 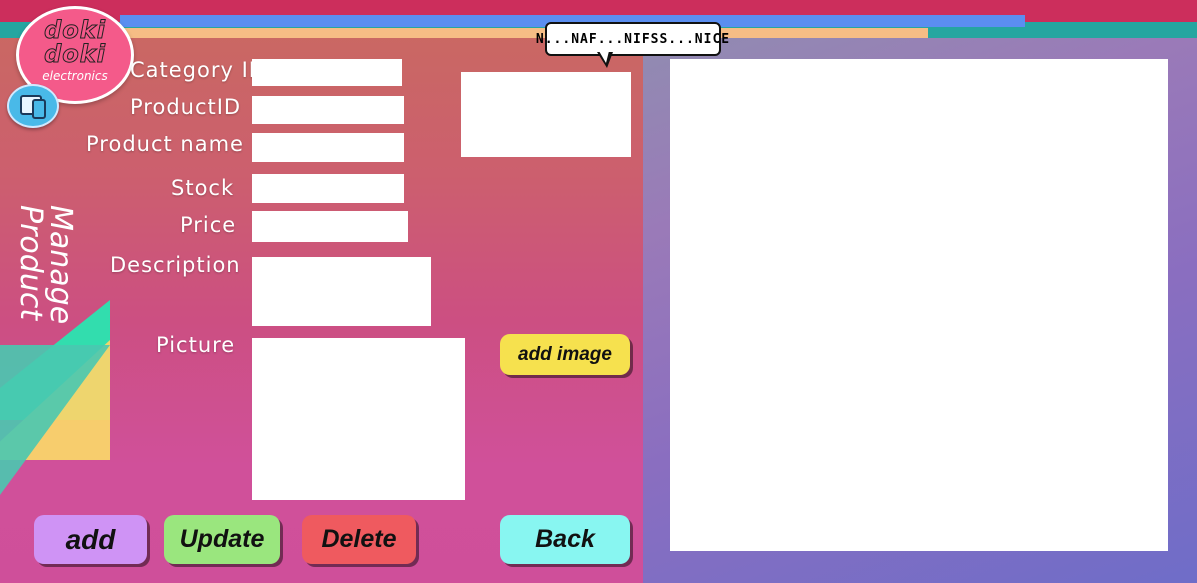 What do you see at coordinates (165, 144) in the screenshot?
I see `product-name-label: Product name` at bounding box center [165, 144].